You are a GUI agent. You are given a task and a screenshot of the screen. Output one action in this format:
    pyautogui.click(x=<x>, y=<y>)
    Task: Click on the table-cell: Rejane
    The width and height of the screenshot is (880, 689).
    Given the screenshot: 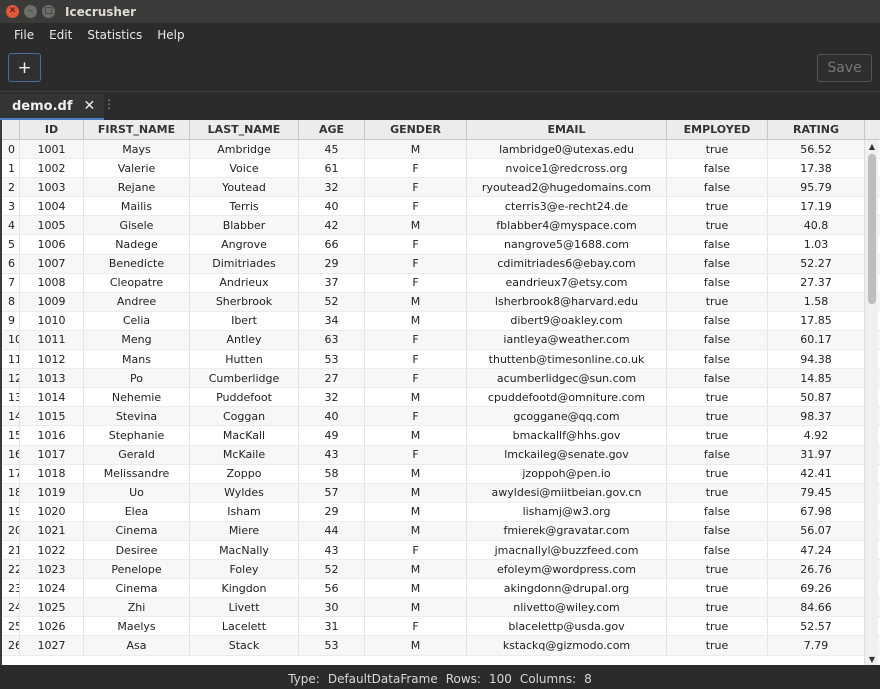 What is the action you would take?
    pyautogui.click(x=137, y=187)
    